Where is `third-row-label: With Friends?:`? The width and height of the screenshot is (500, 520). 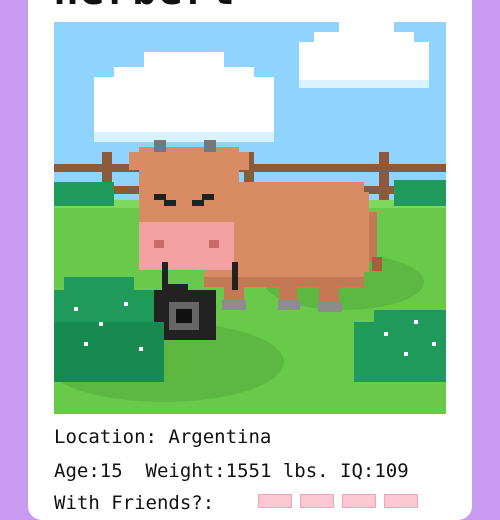 third-row-label: With Friends?: is located at coordinates (134, 503).